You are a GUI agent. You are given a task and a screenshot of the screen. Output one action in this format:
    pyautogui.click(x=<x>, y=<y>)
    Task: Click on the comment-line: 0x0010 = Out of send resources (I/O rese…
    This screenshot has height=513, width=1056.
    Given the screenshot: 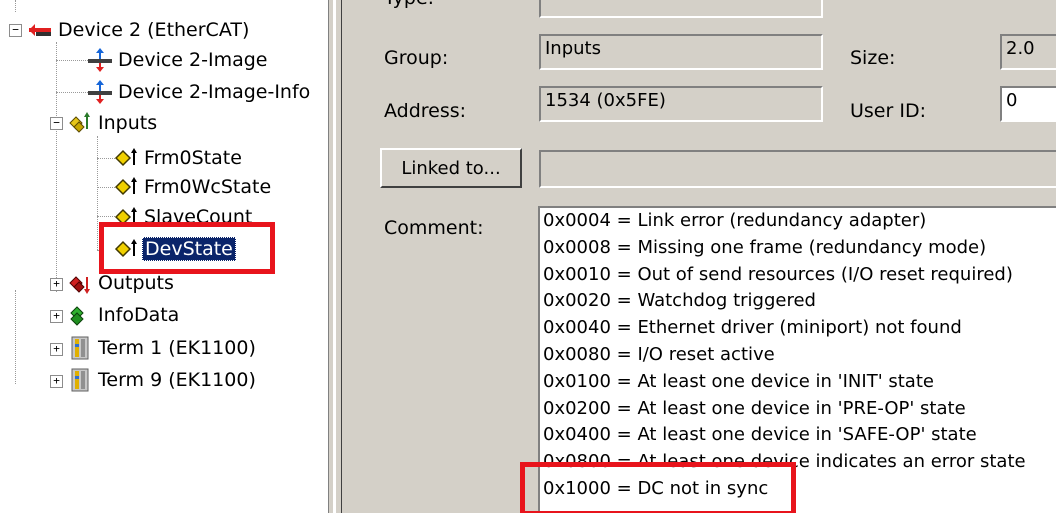 What is the action you would take?
    pyautogui.click(x=778, y=274)
    